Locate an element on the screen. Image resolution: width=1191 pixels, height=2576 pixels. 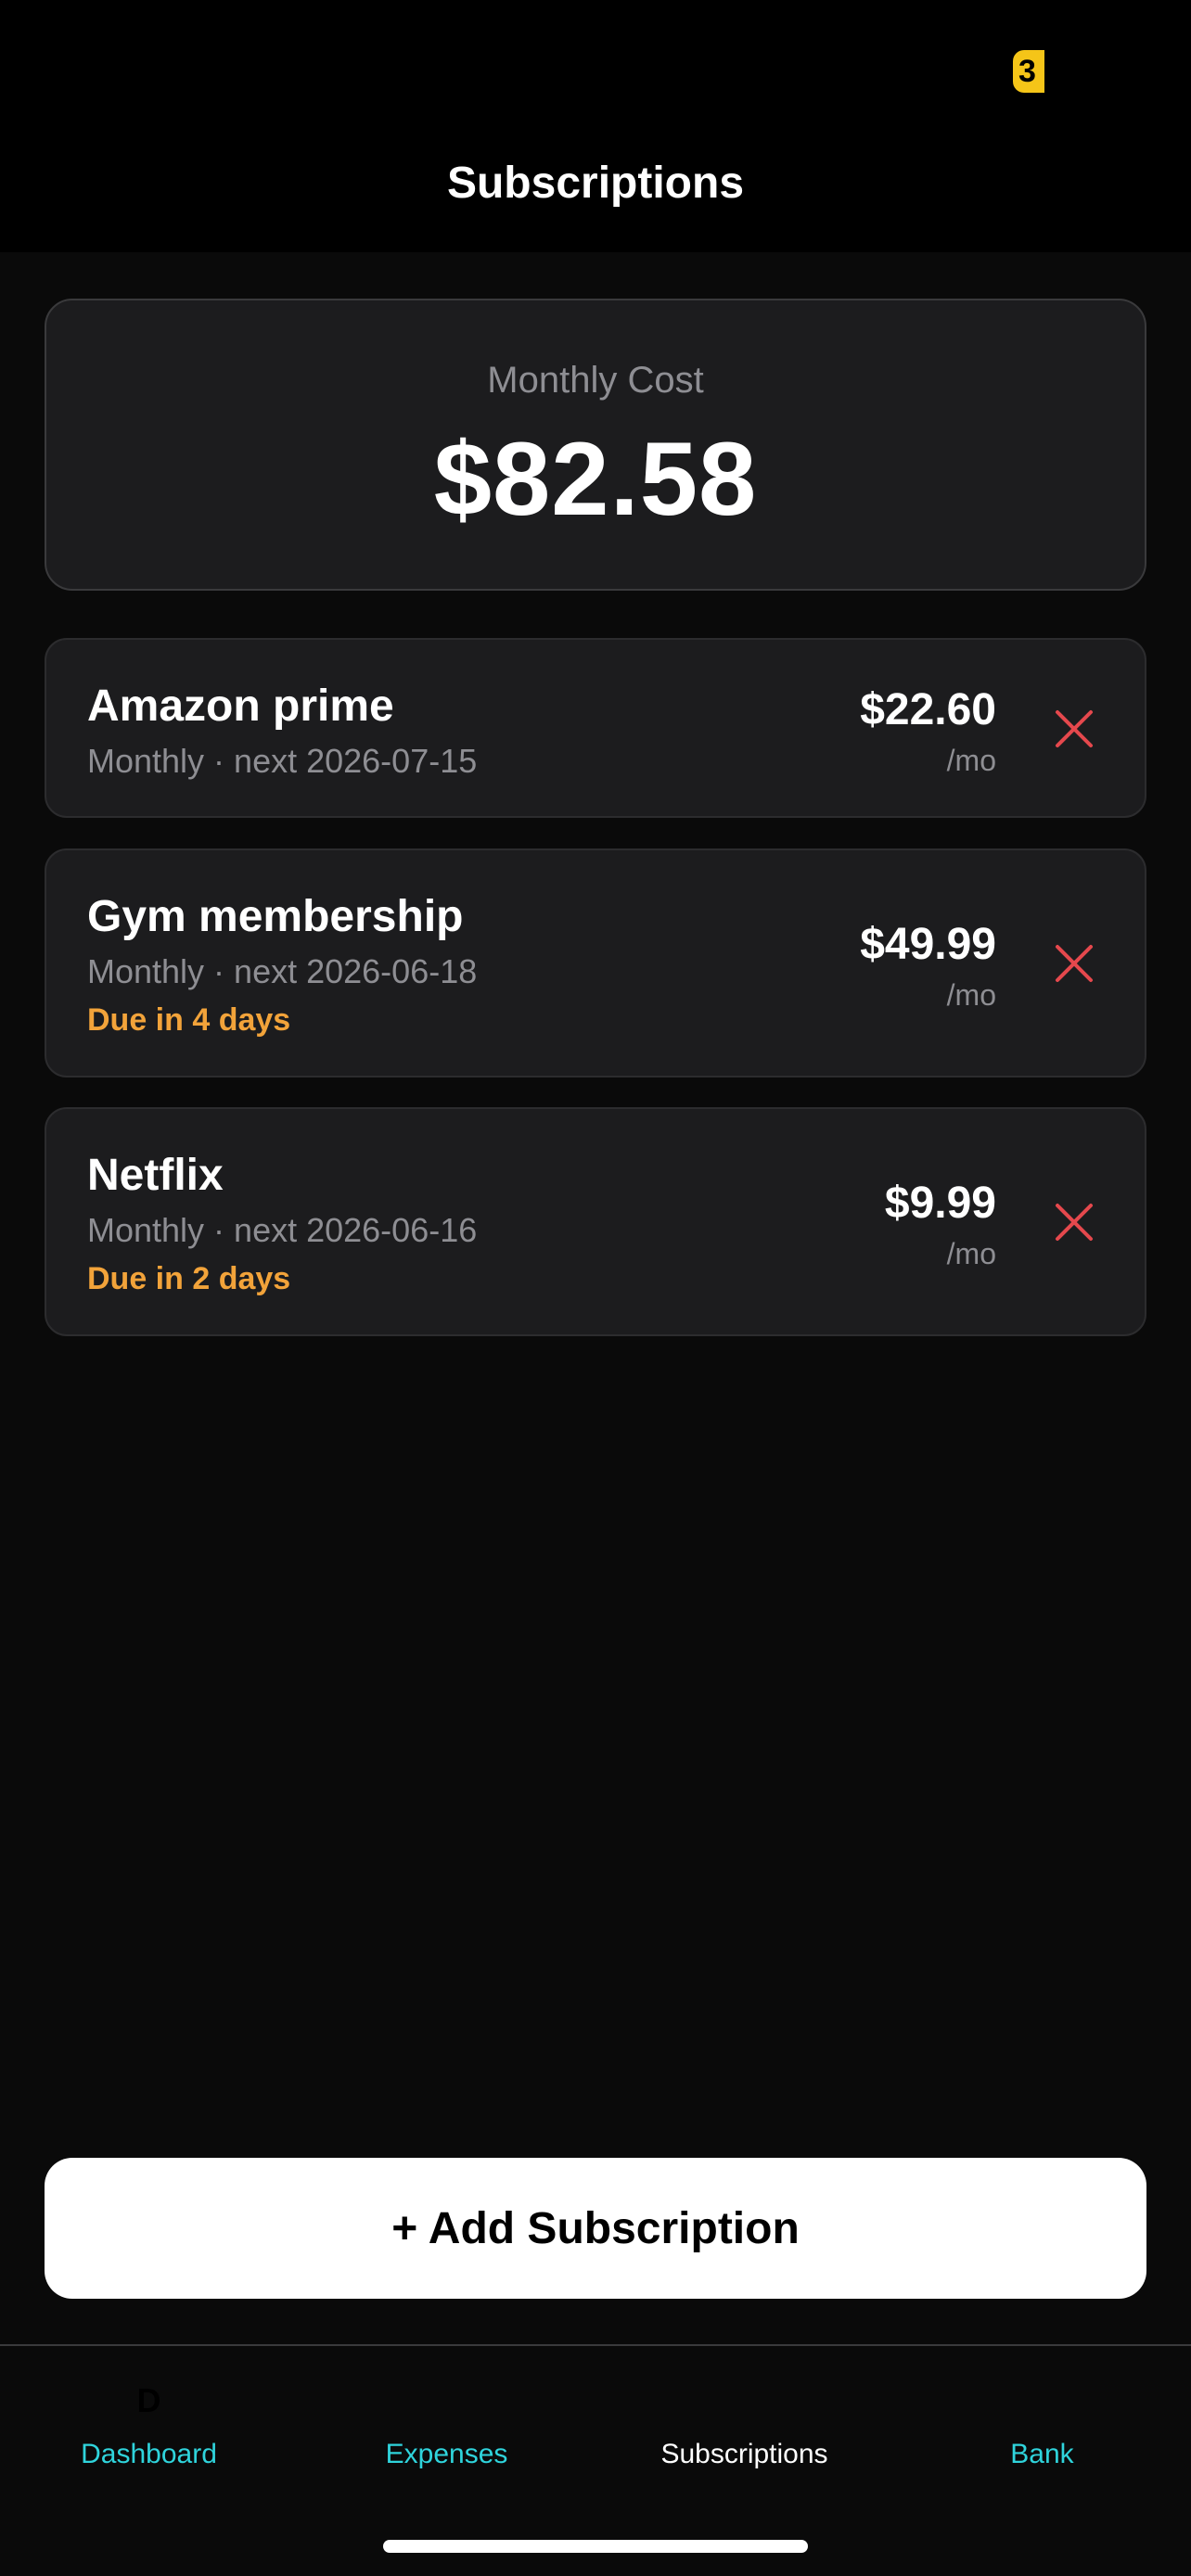
tab-label: Expenses is located at coordinates (446, 2454).